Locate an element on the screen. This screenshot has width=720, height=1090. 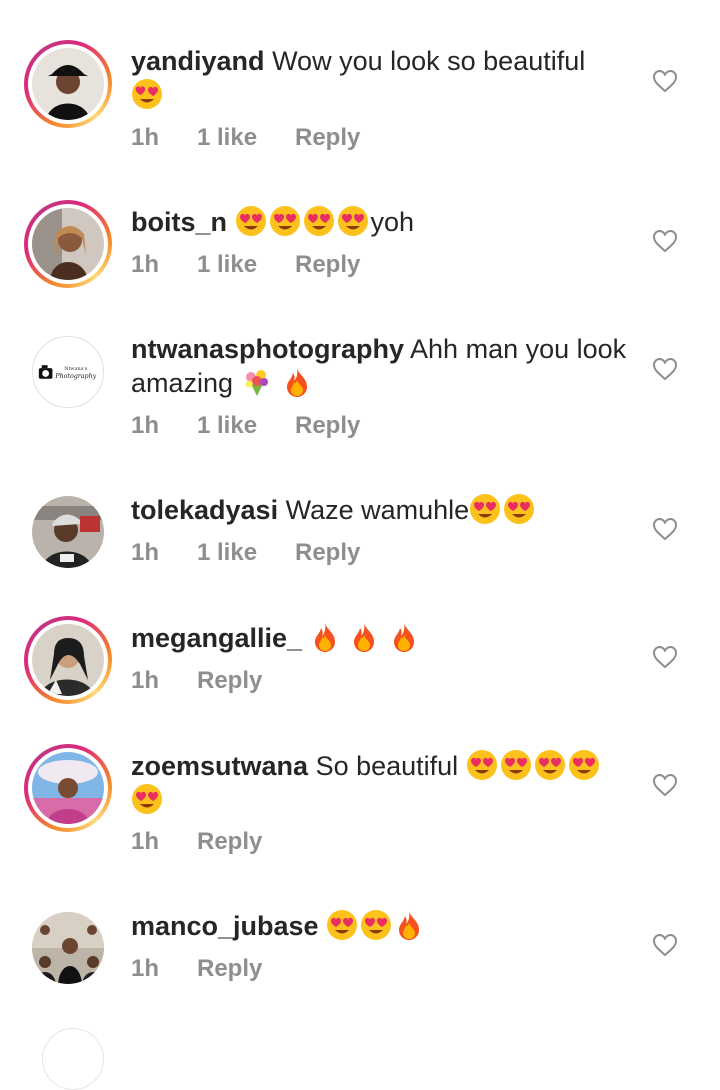
comment-body: yandiyand Wow you look so beautiful is located at coordinates (381, 78).